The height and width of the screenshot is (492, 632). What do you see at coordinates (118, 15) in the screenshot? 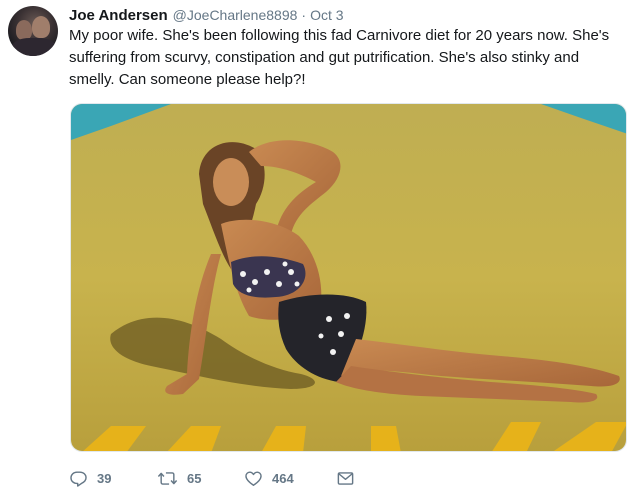
I see `author-name: Joe Andersen` at bounding box center [118, 15].